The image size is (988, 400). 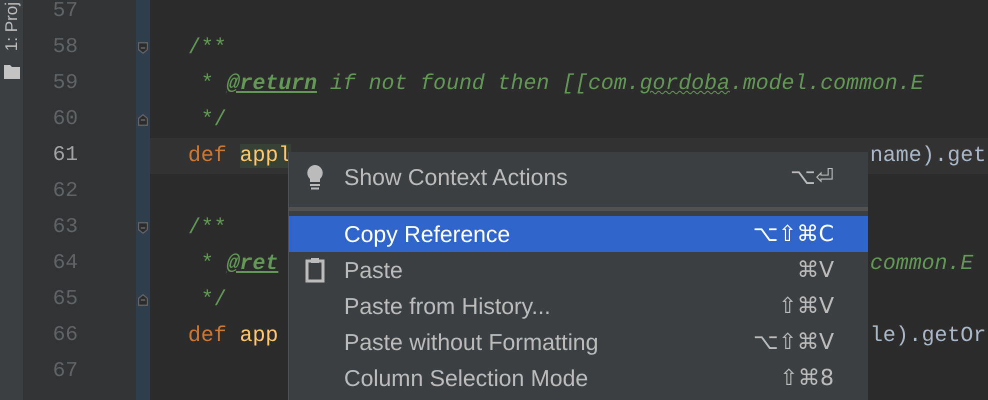 I want to click on code-text: * @return if not found then [[com.gordoba.model.common.E, so click(x=562, y=84).